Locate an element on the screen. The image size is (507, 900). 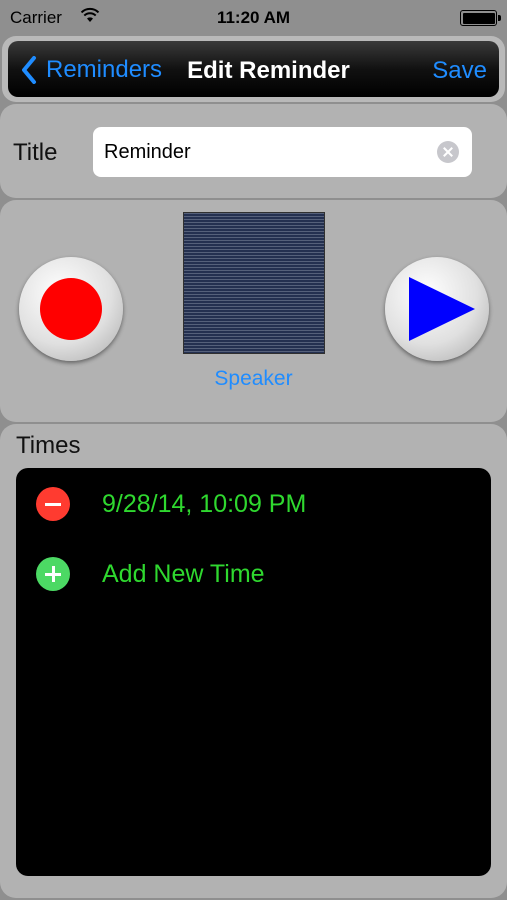
list-item: 9/28/14, 10:09 PM is located at coordinates (253, 504).